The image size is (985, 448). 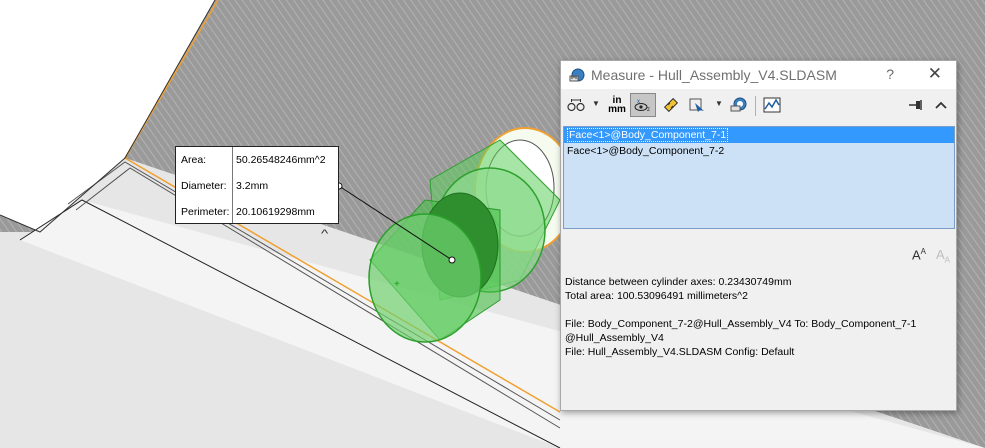 I want to click on result-line: @Hull_Assembly_V4, so click(x=614, y=338).